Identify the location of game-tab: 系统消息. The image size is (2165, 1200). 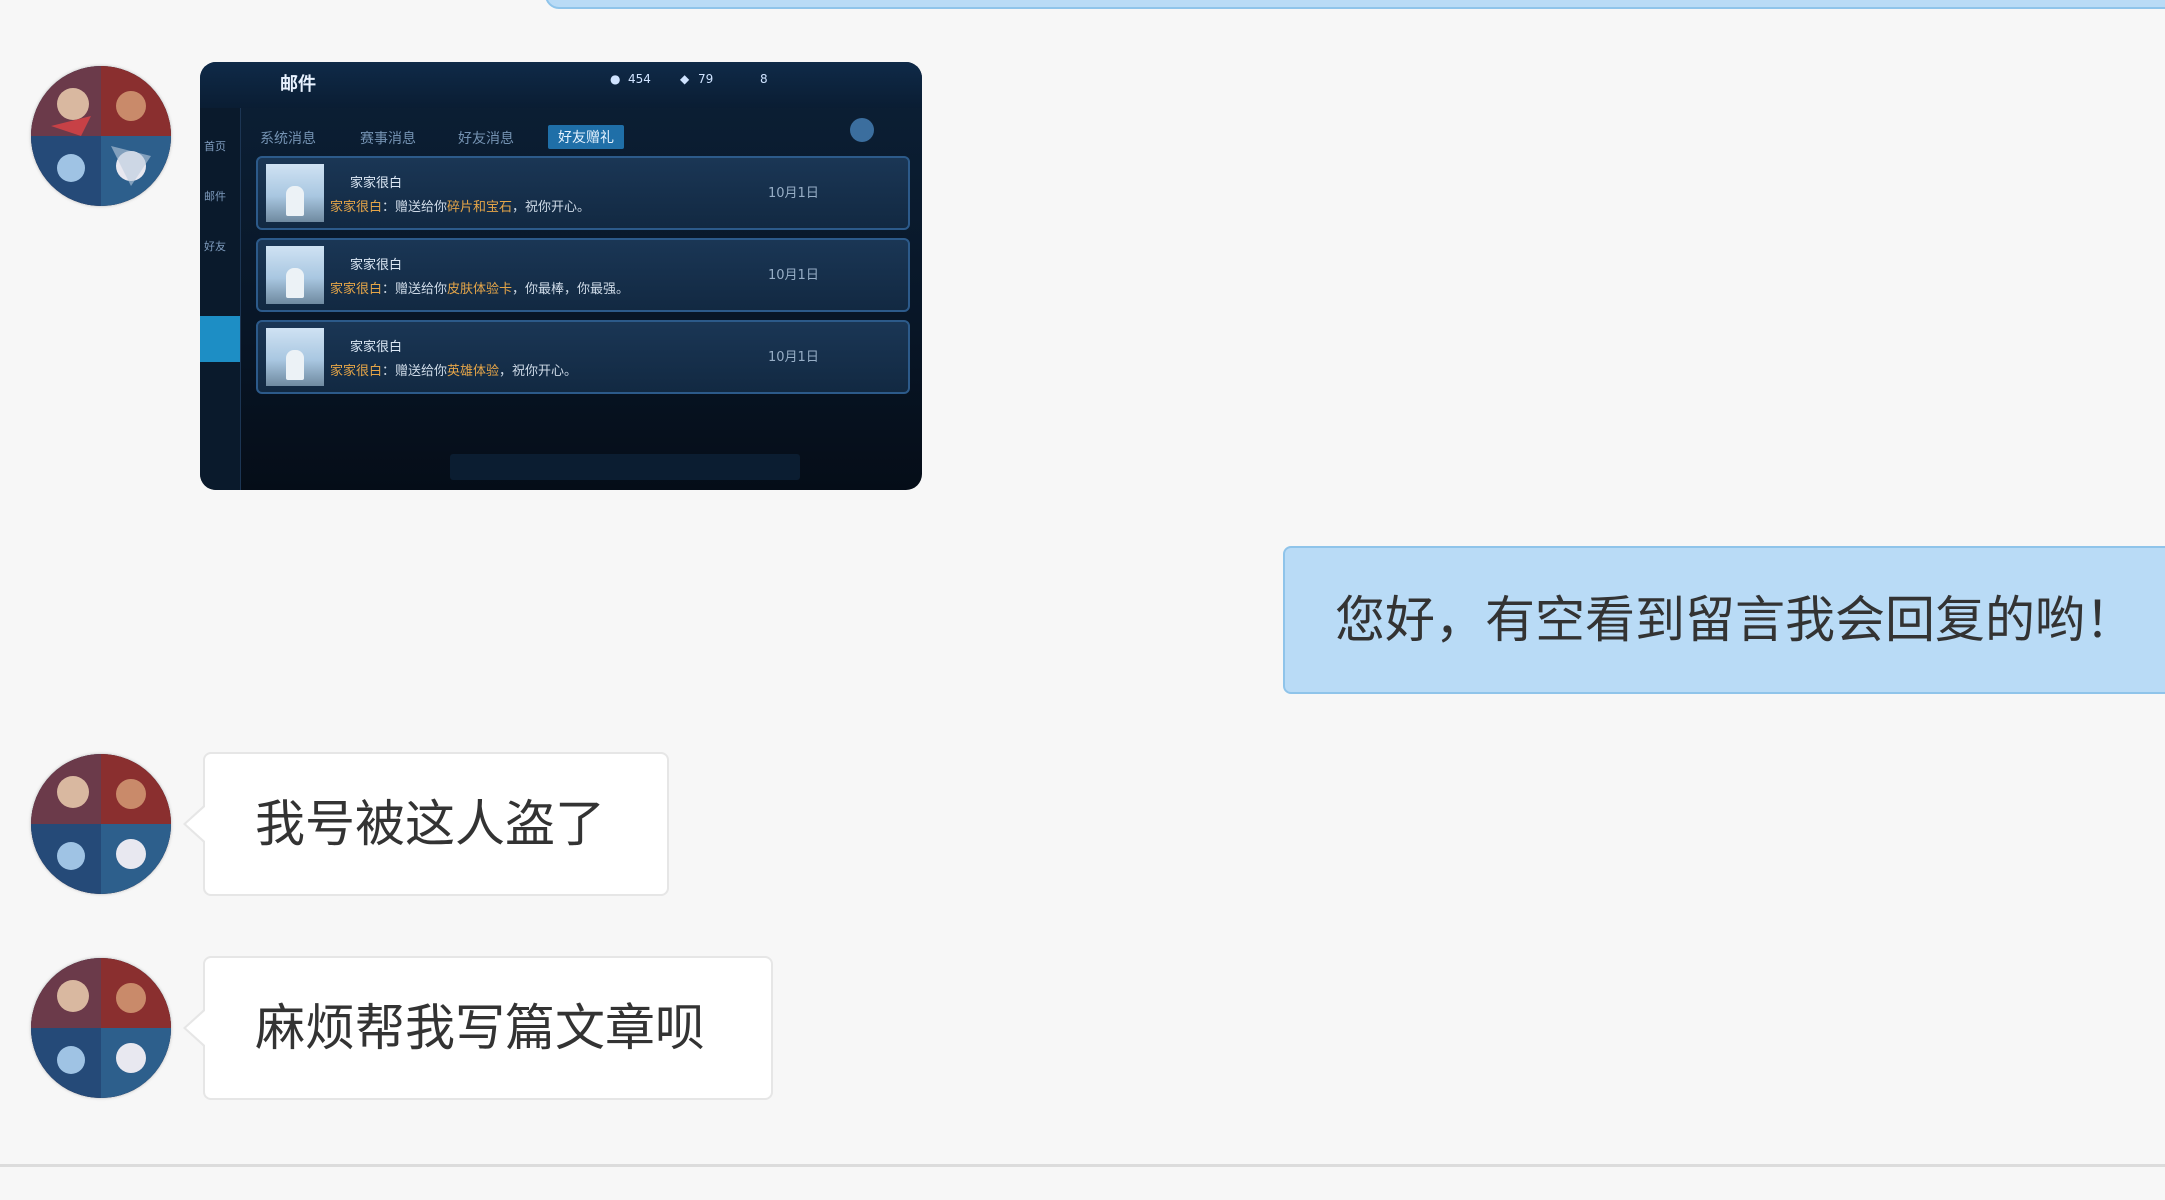
(288, 139).